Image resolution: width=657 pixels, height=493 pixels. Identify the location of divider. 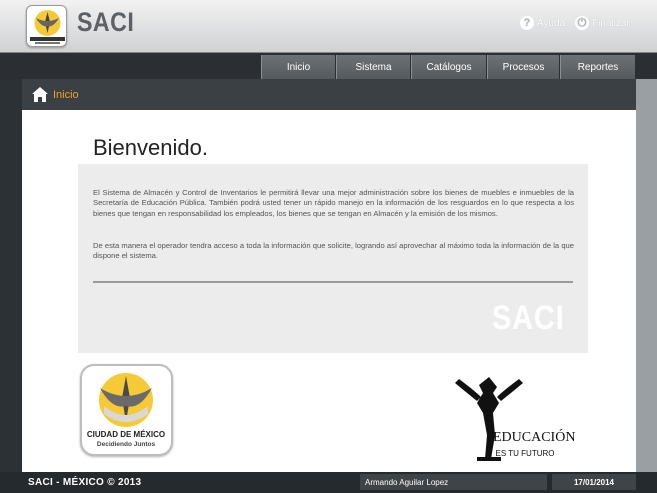
(333, 282).